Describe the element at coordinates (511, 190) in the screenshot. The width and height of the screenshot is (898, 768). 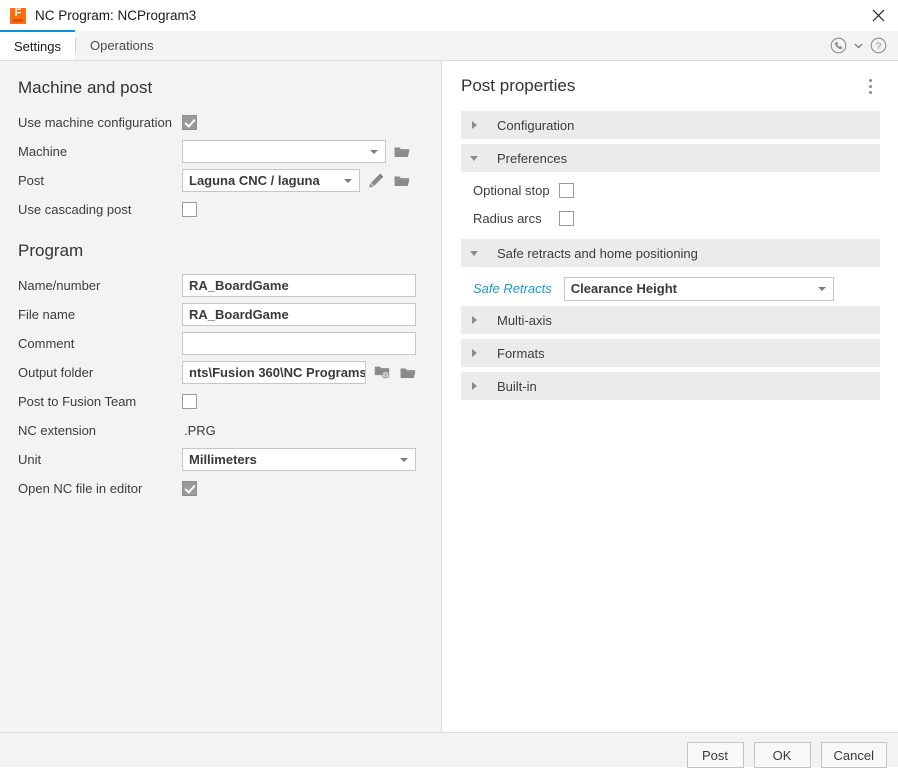
I see `label-optional-stop: Optional stop` at that location.